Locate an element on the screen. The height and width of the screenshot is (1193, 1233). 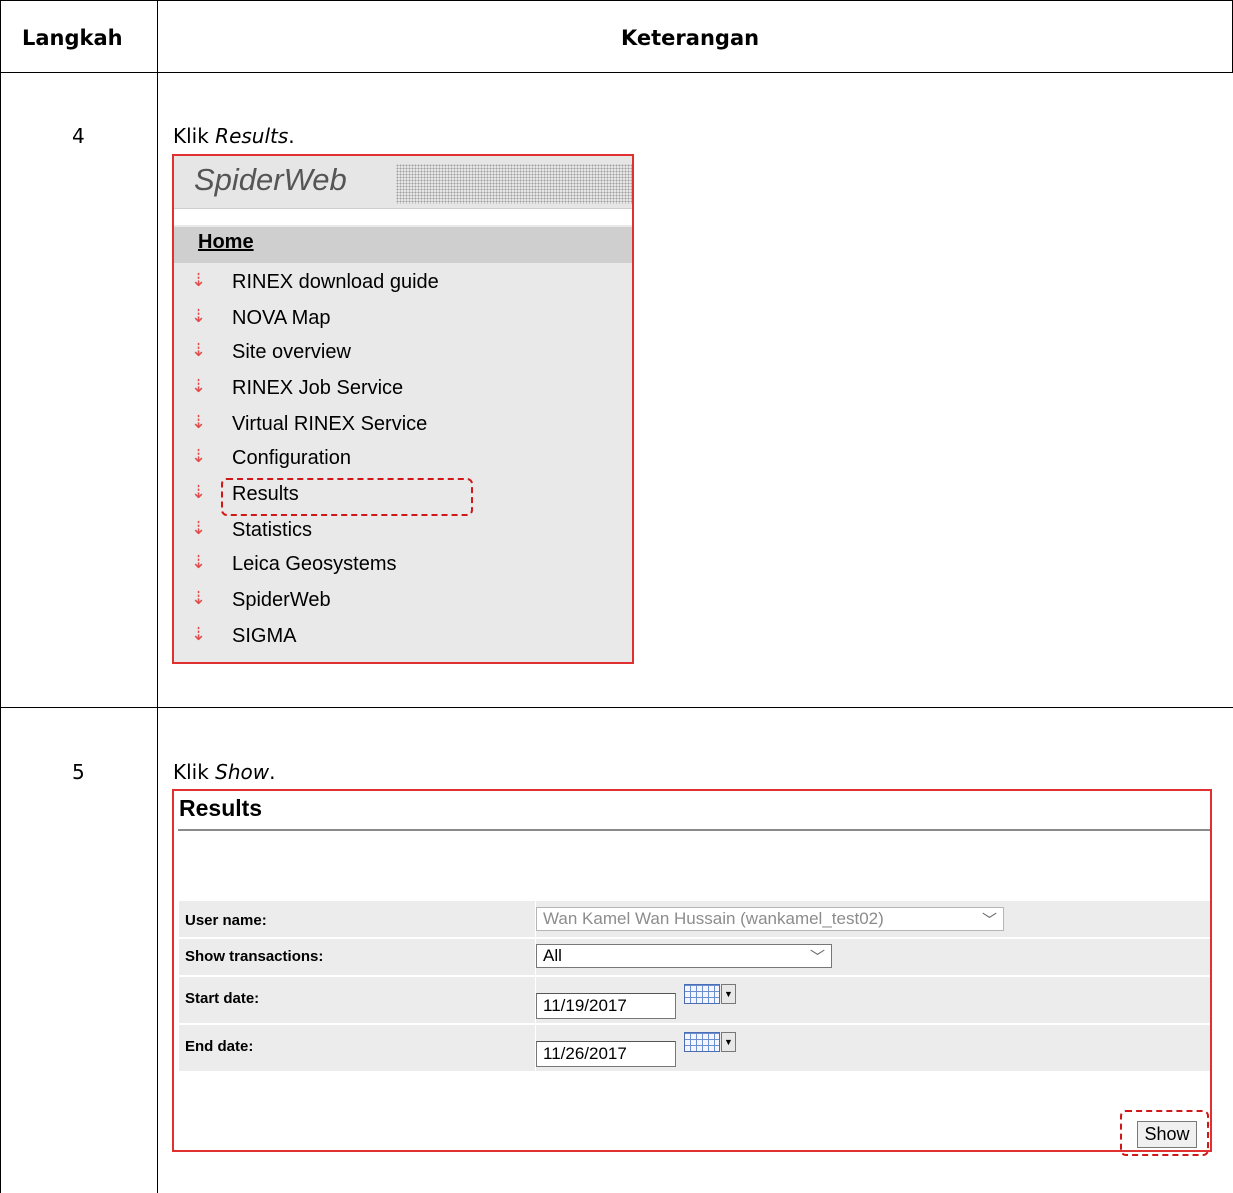
menu-item: ⇣ RINEX Job Service is located at coordinates (403, 390).